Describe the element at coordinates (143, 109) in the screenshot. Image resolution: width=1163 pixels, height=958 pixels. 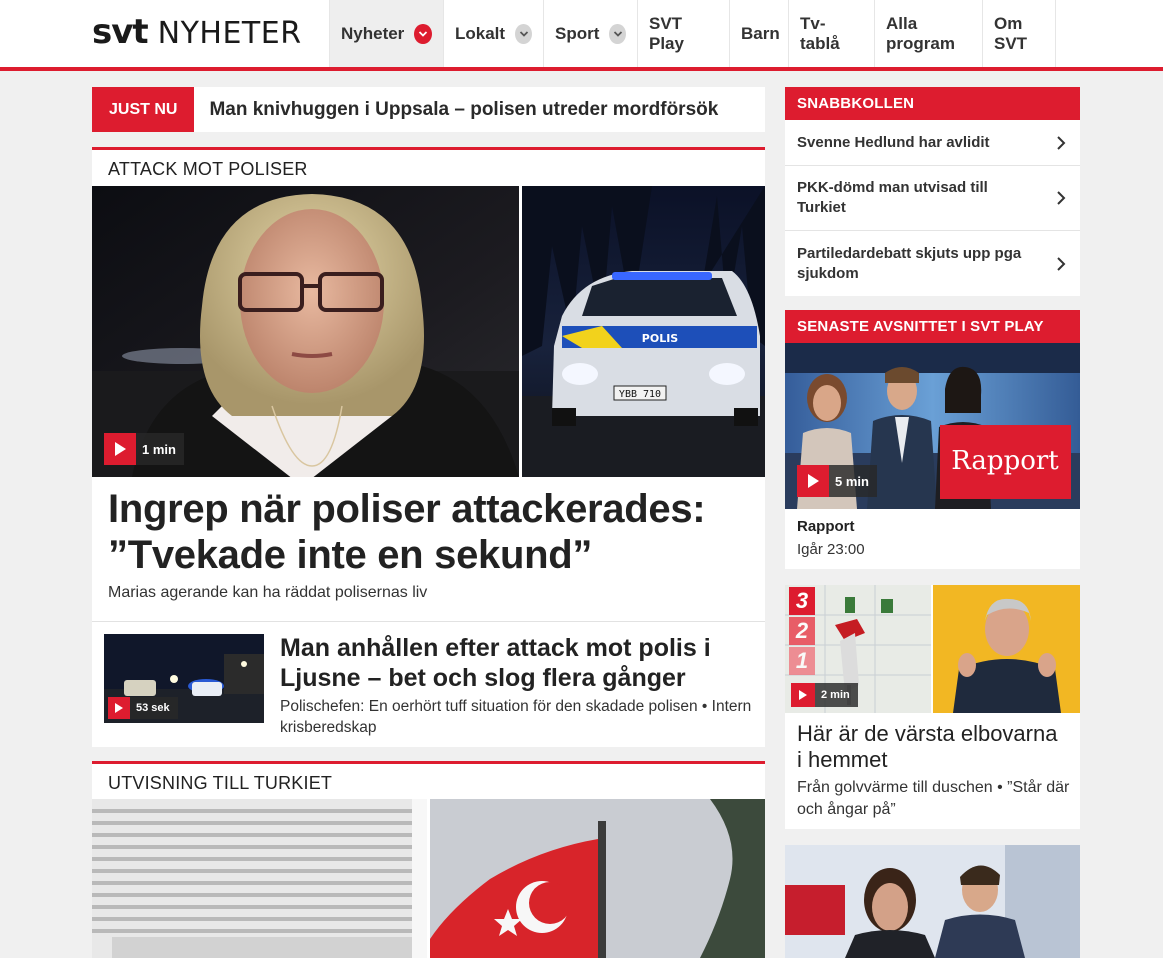
I see `breaking-news-tag: JUST NU` at that location.